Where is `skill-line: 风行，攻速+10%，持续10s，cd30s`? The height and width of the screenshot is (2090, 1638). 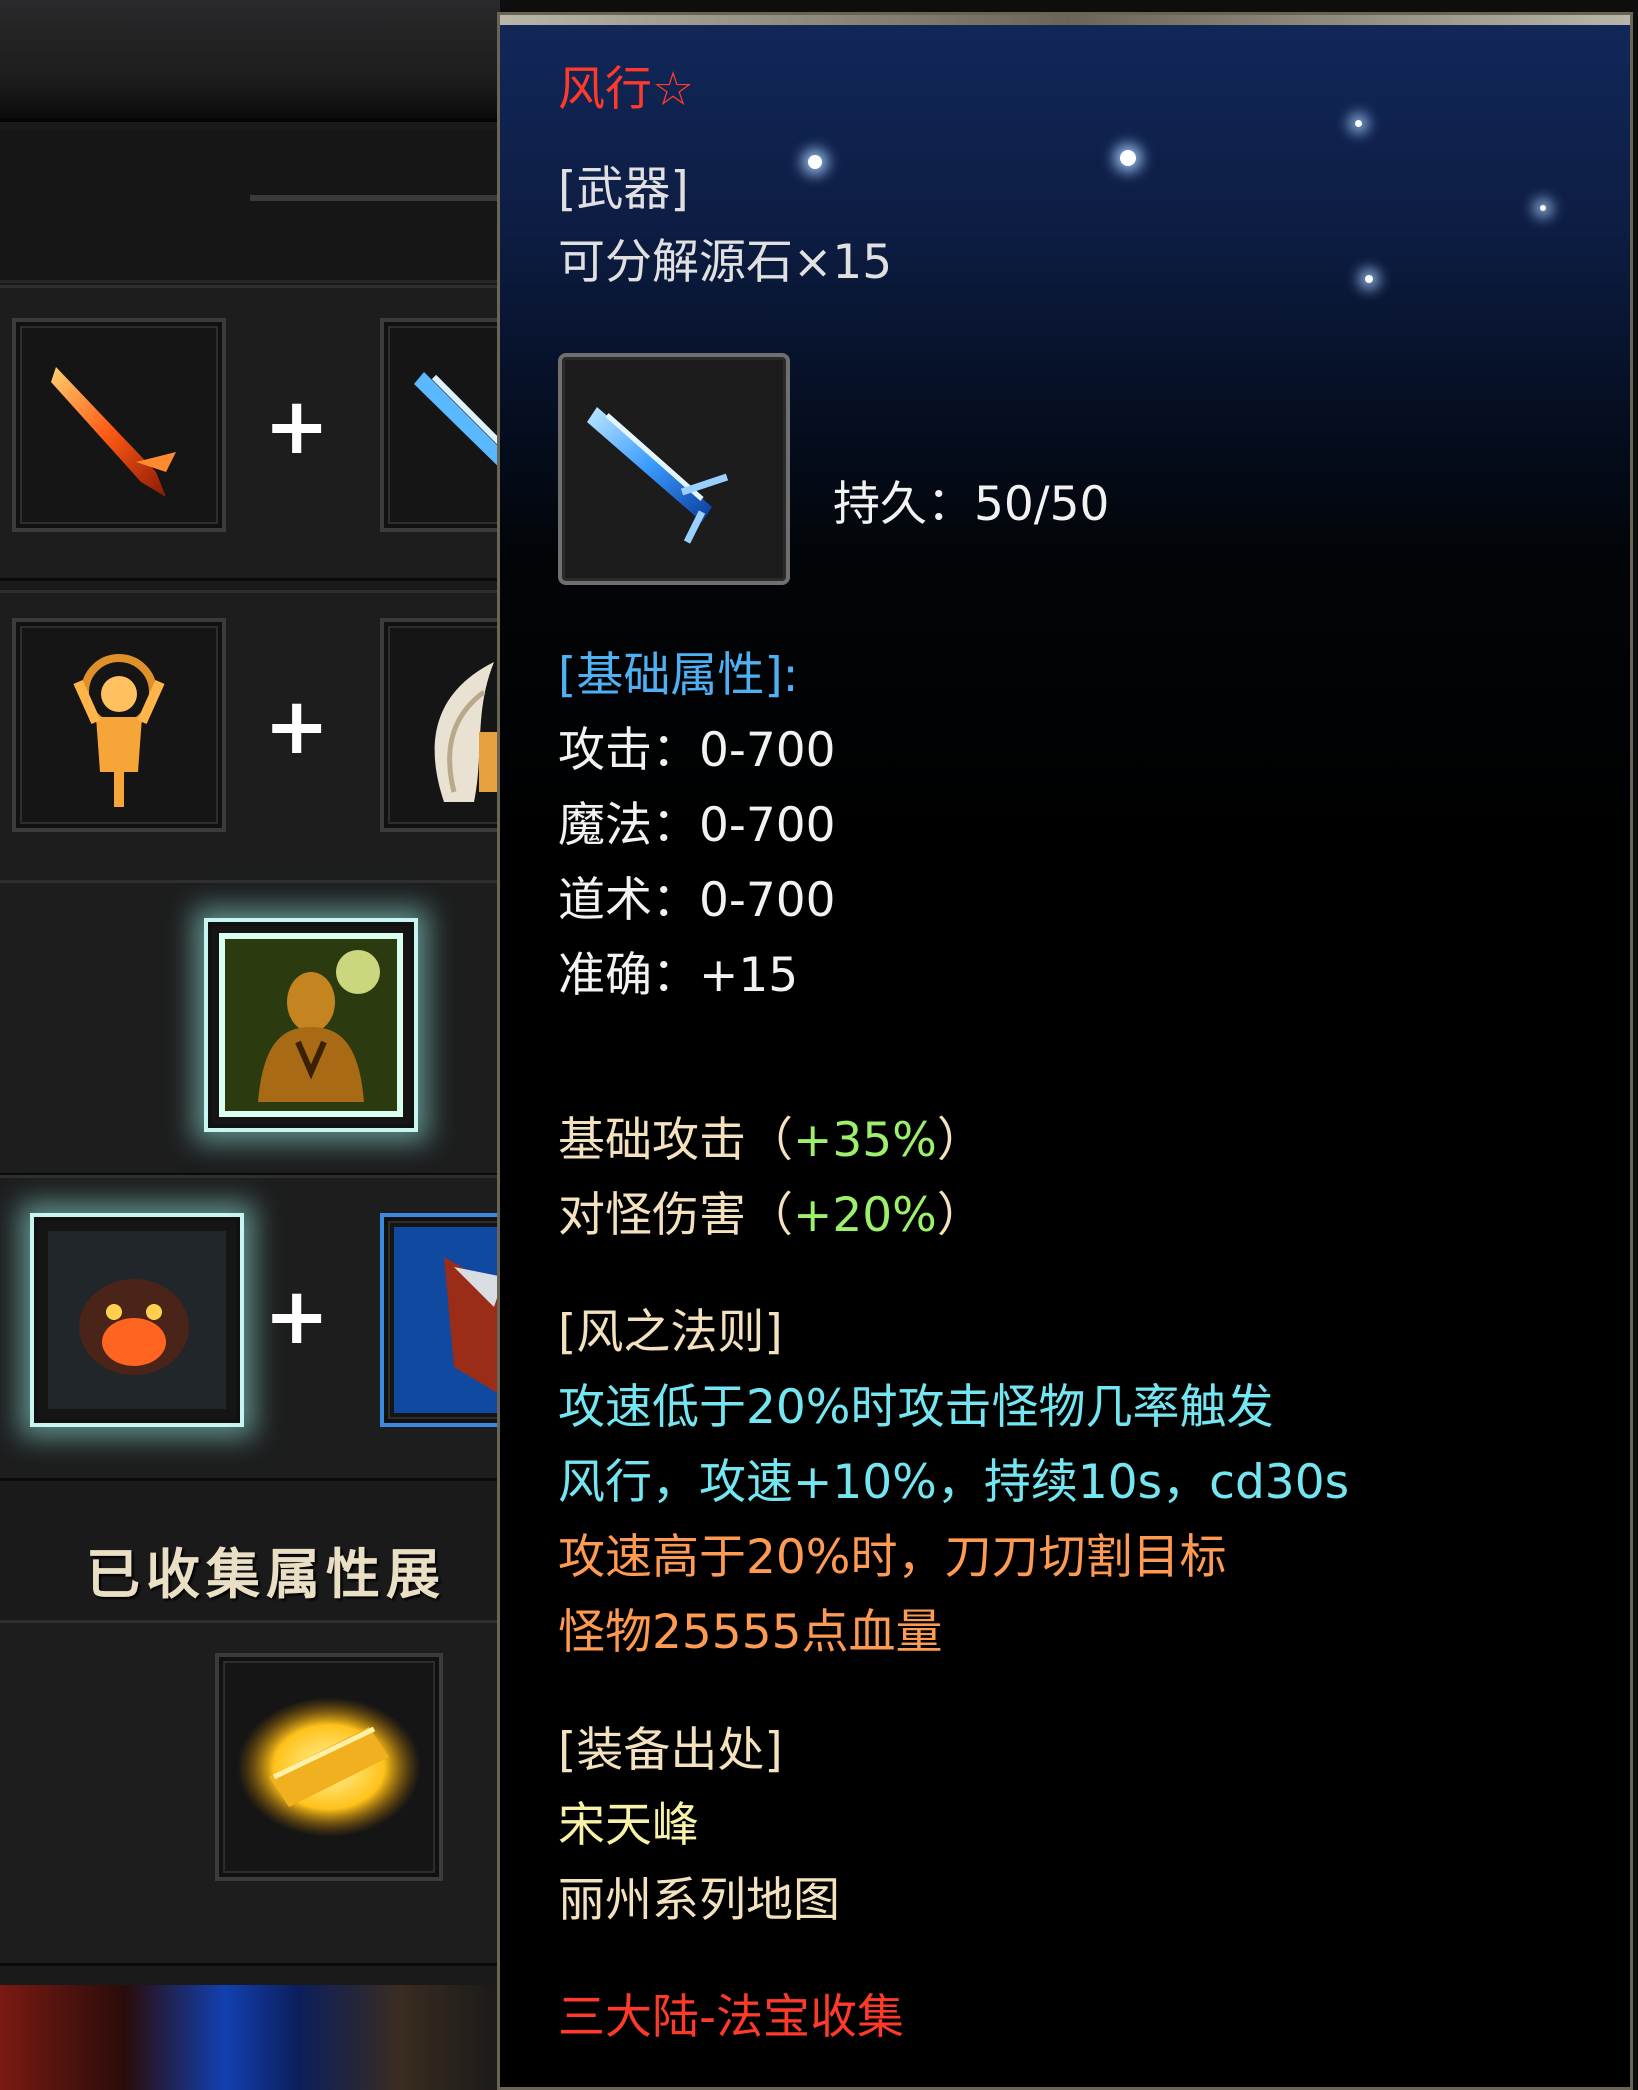
skill-line: 风行，攻速+10%，持续10s，cd30s is located at coordinates (954, 1482).